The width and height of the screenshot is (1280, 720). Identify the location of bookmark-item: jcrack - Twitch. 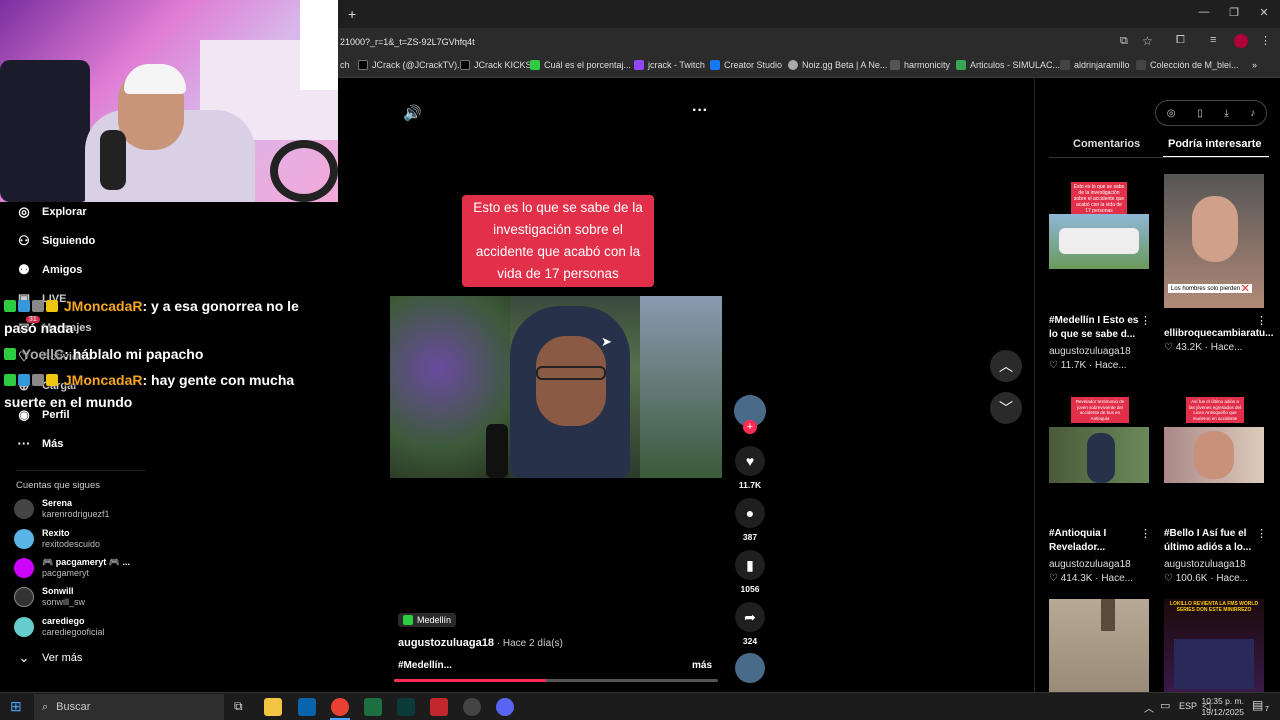
(669, 65).